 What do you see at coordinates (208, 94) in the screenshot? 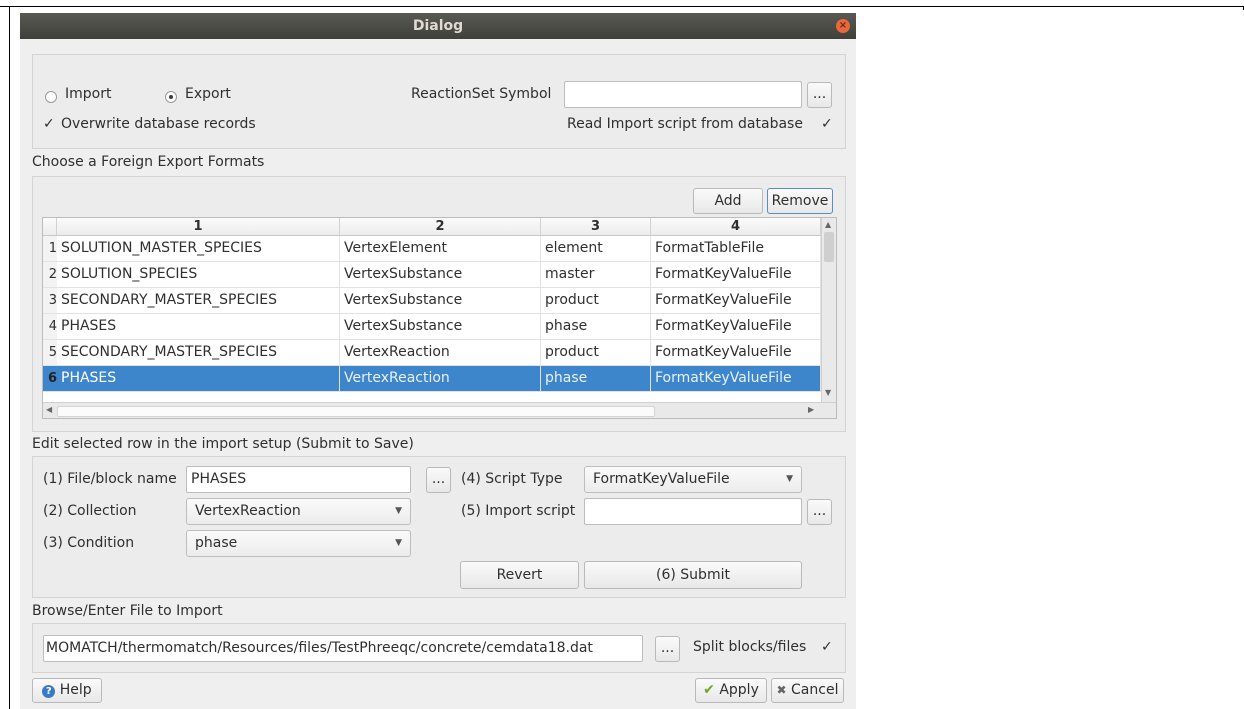
I see `export-radio-label: Export` at bounding box center [208, 94].